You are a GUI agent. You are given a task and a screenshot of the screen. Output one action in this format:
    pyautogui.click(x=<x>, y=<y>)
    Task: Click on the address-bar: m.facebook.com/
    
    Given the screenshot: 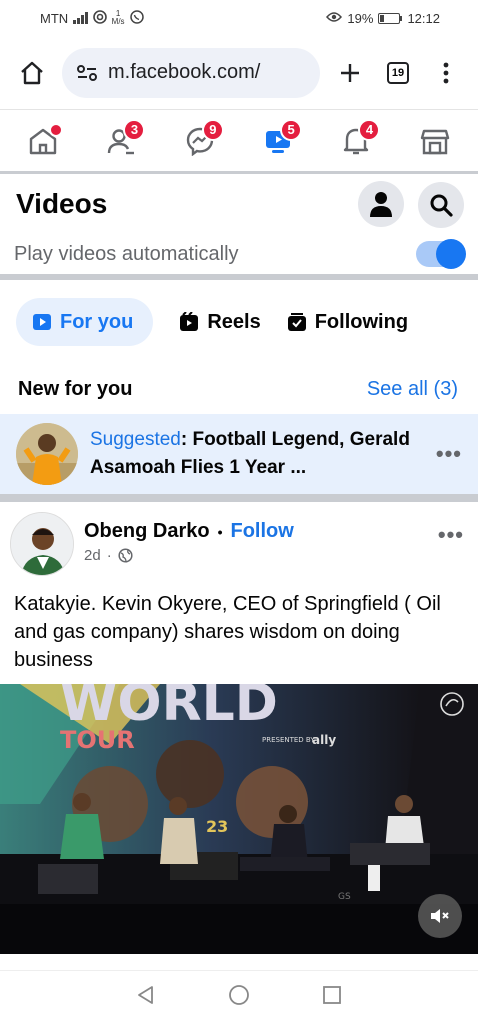 What is the action you would take?
    pyautogui.click(x=191, y=72)
    